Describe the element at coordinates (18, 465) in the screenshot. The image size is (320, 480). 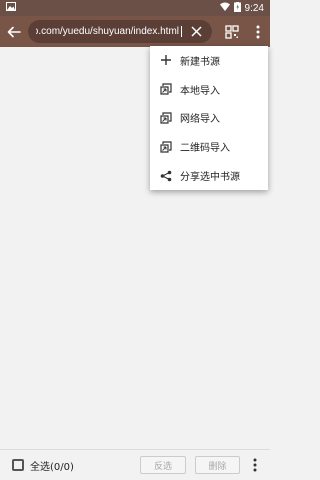
I see `select-all-checkbox` at that location.